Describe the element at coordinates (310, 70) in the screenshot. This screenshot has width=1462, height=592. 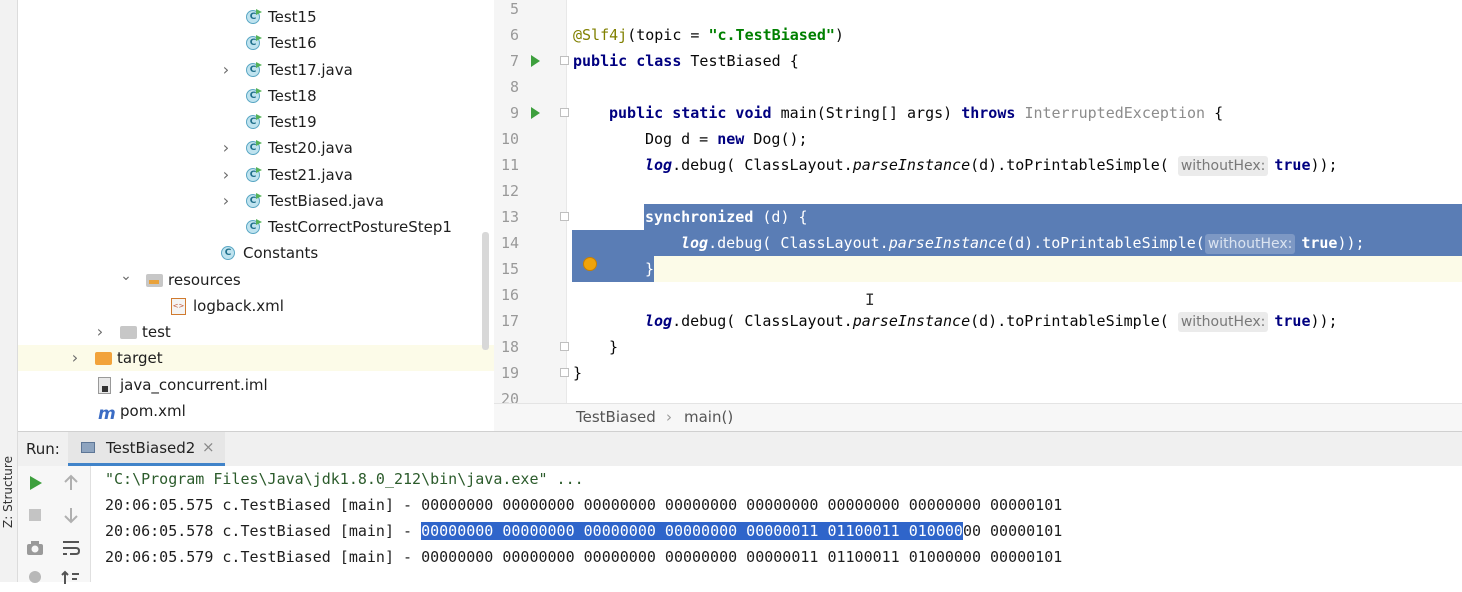
I see `tree-item-label: Test17.java` at that location.